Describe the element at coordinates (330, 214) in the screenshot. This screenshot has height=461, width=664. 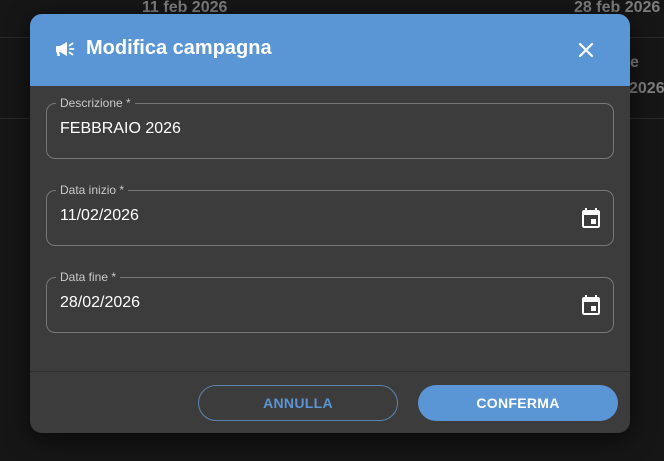
I see `start-date-field: Data inizio * 11/02/2026` at that location.